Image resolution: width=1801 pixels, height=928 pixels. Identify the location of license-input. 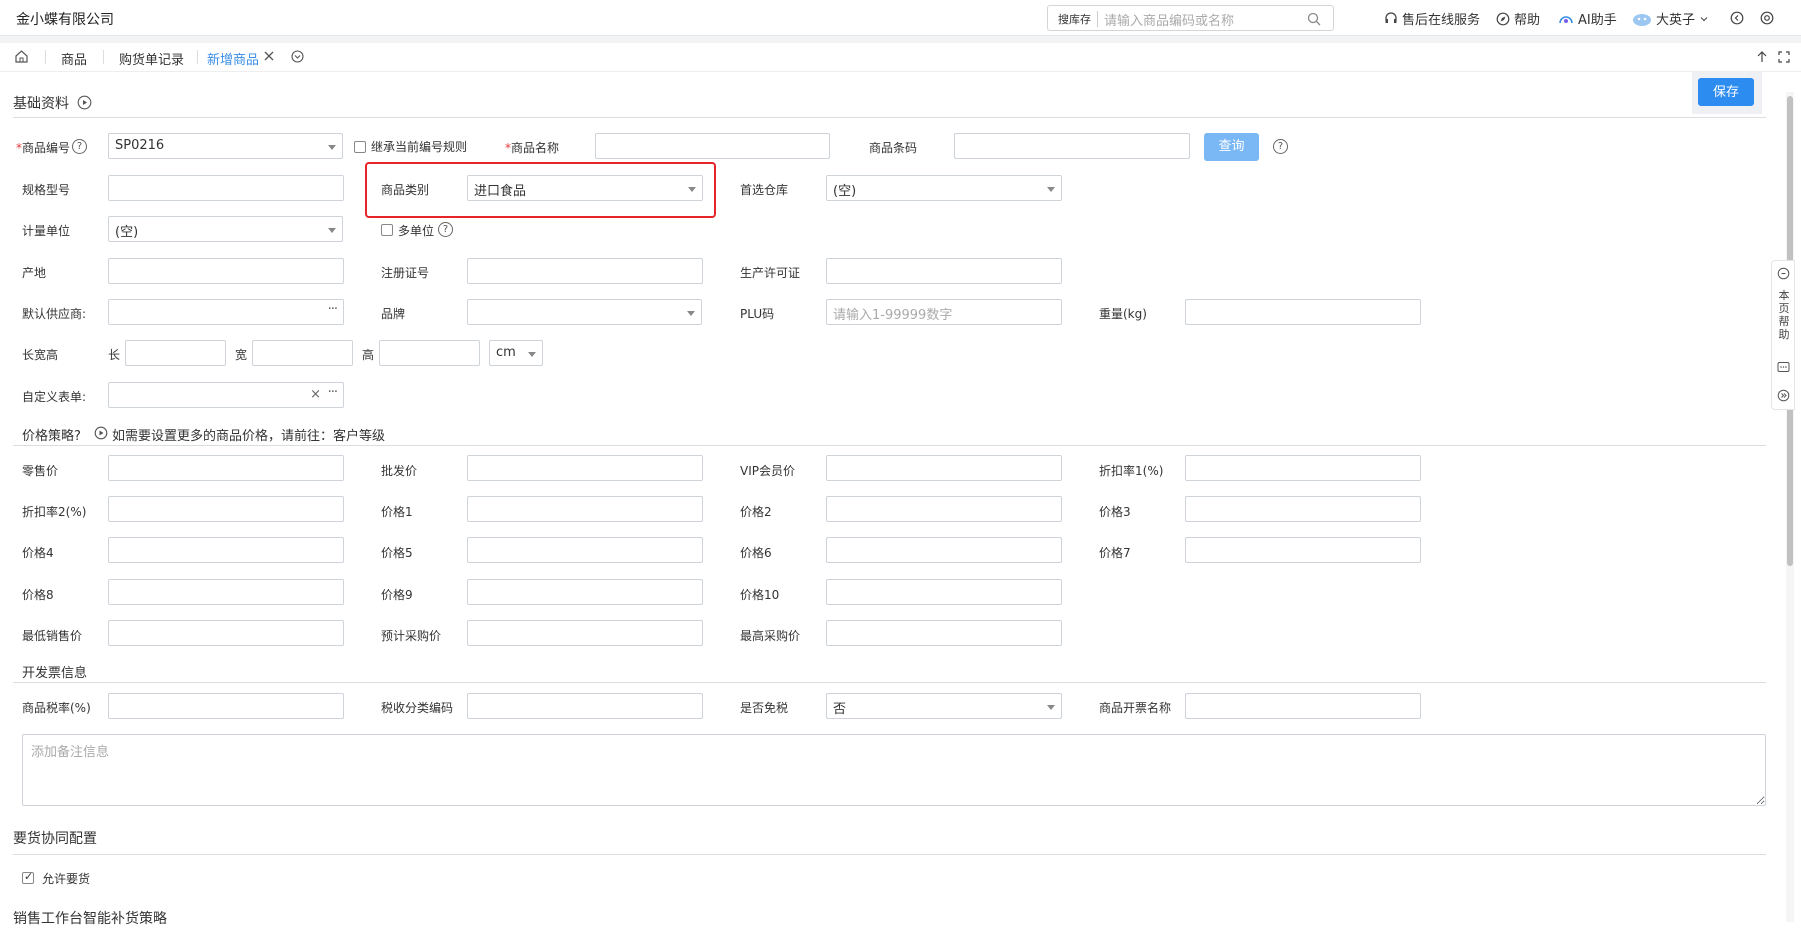
(944, 271).